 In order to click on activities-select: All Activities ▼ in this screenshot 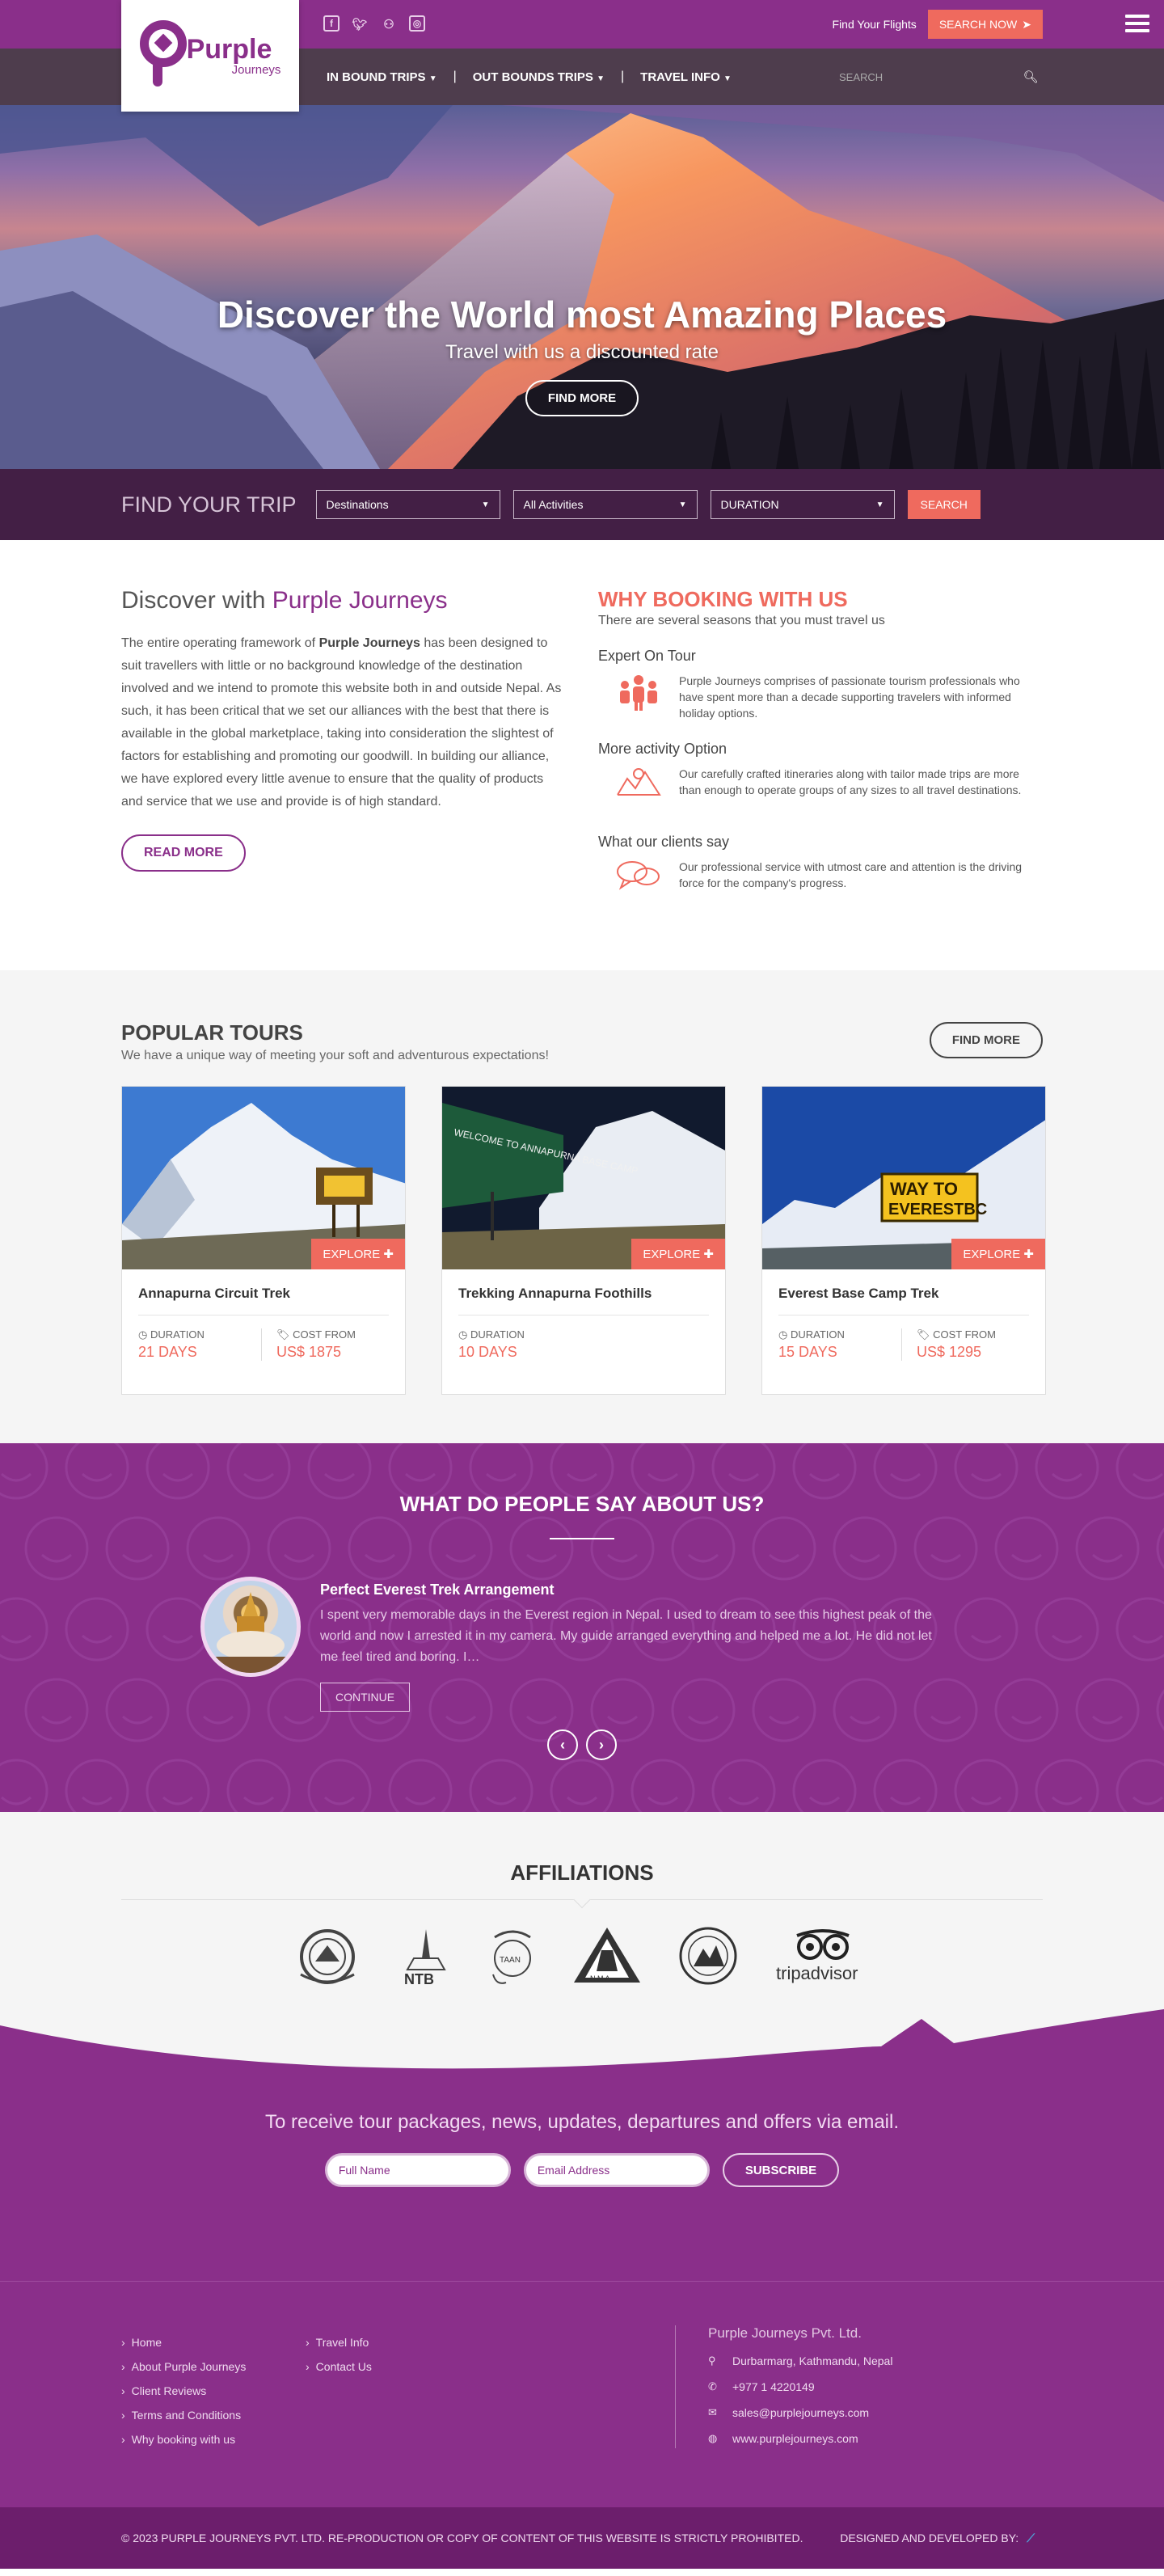, I will do `click(605, 504)`.